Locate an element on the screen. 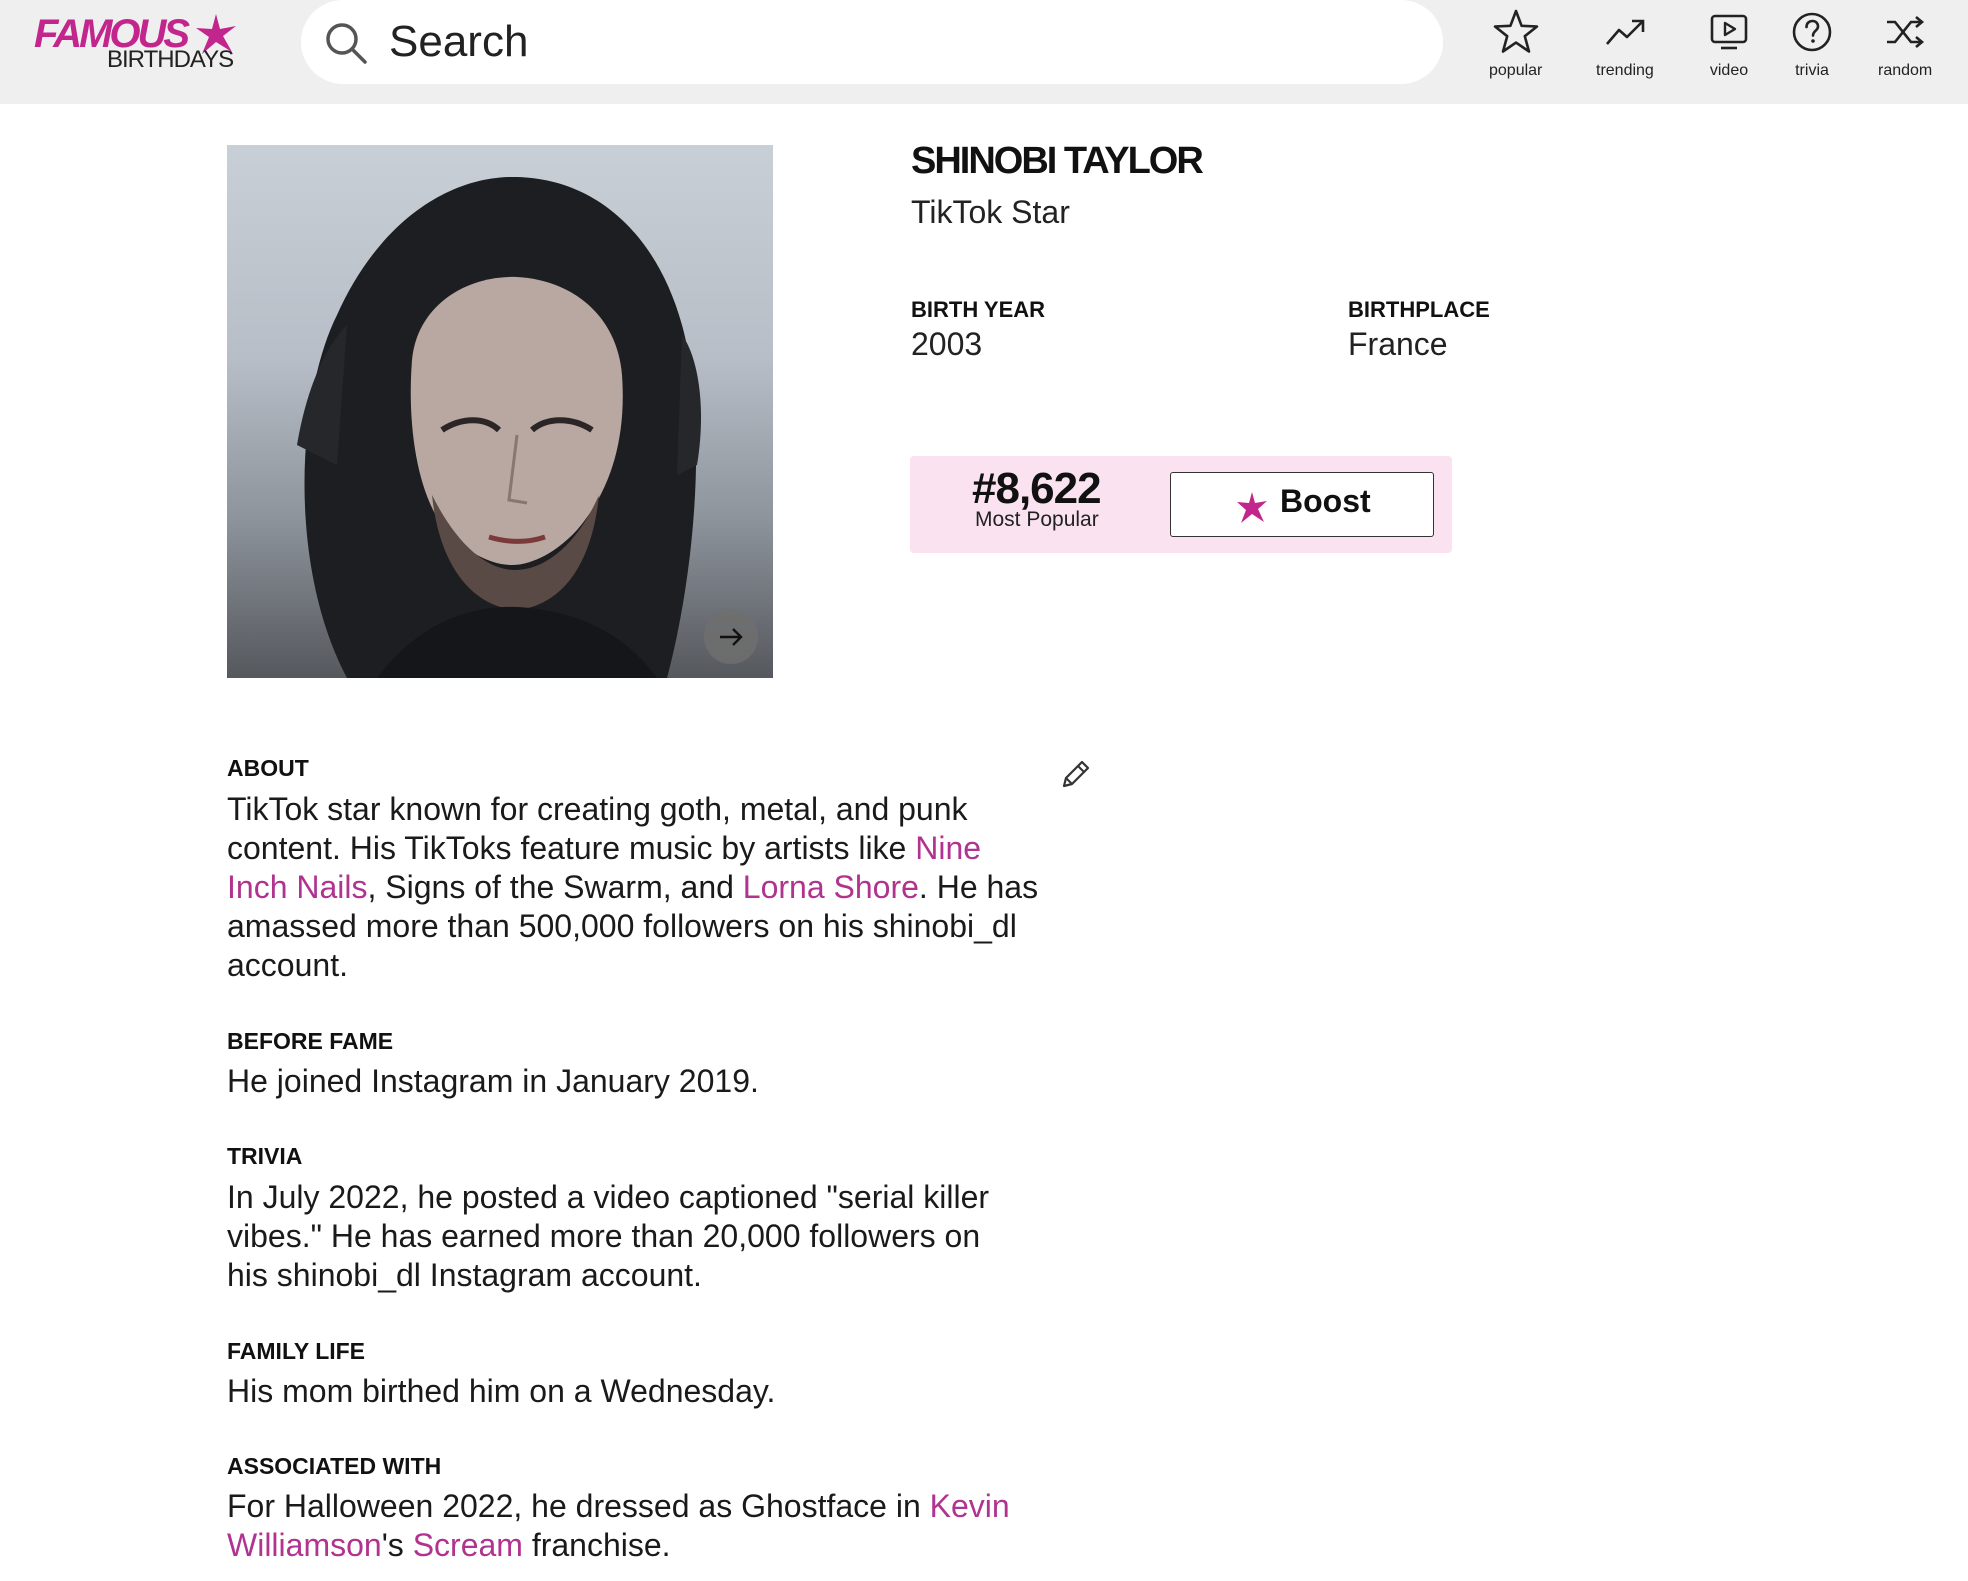  profile-photo is located at coordinates (500, 411).